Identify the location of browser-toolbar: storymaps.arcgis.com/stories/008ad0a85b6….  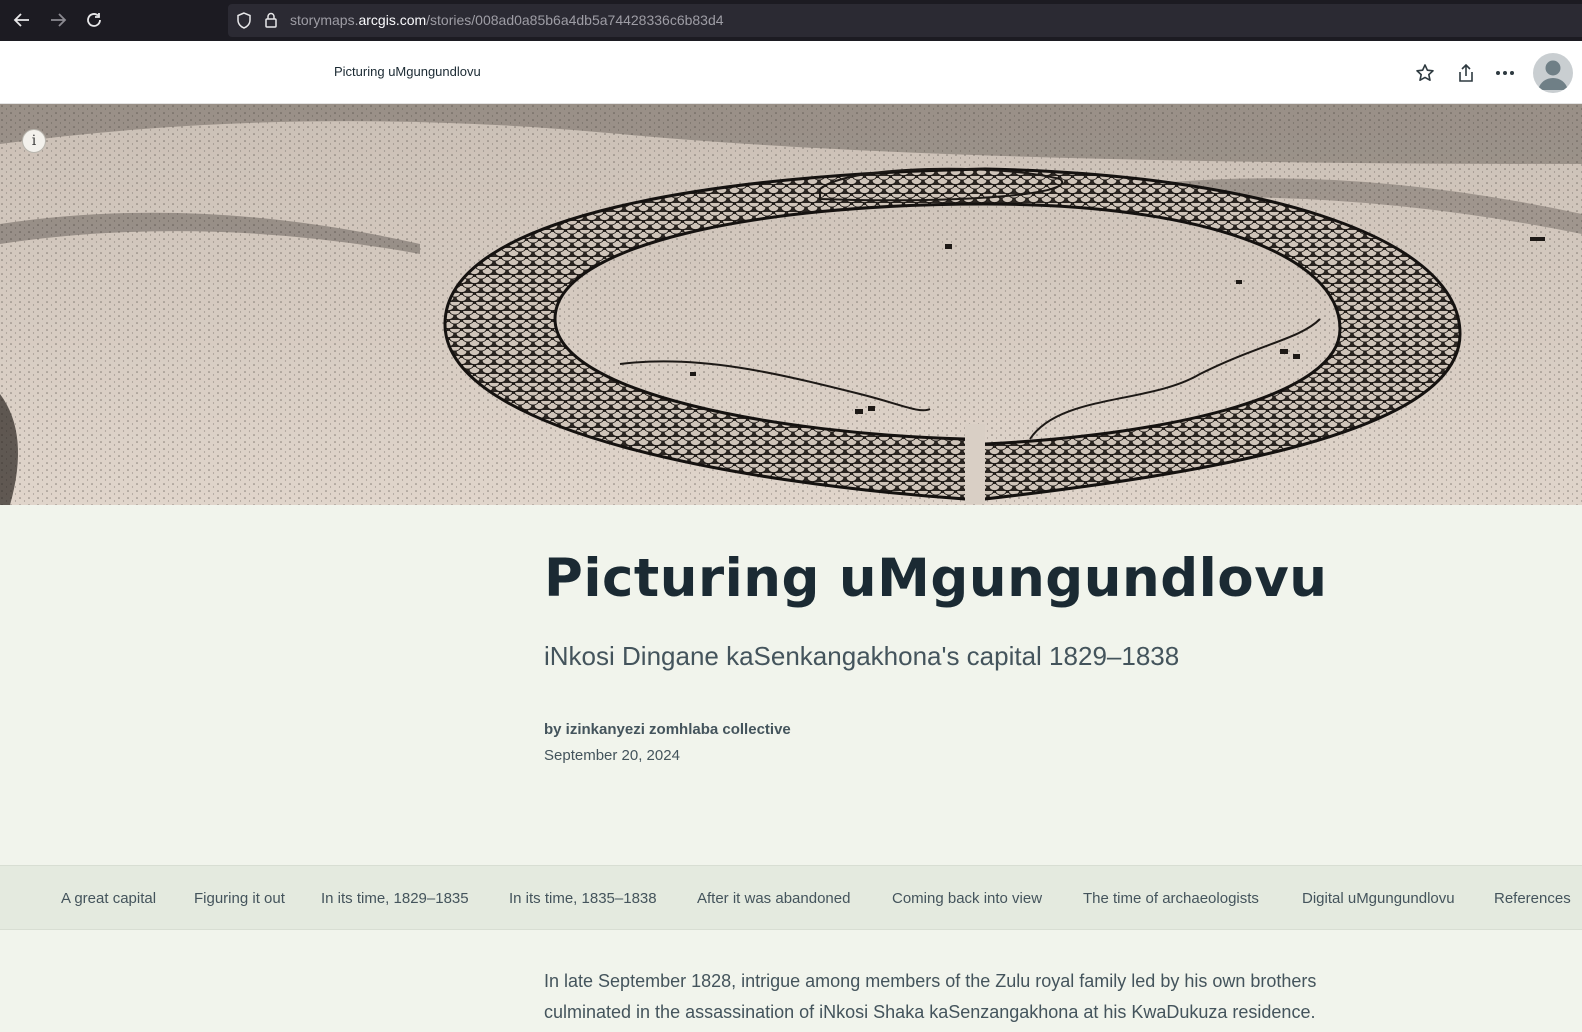
(791, 20).